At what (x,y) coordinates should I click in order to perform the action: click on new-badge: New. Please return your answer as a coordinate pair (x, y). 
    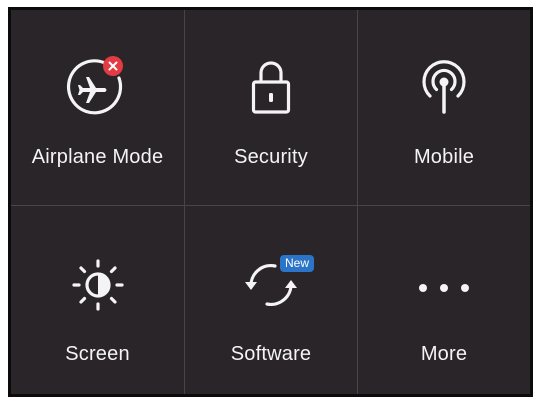
    Looking at the image, I should click on (297, 263).